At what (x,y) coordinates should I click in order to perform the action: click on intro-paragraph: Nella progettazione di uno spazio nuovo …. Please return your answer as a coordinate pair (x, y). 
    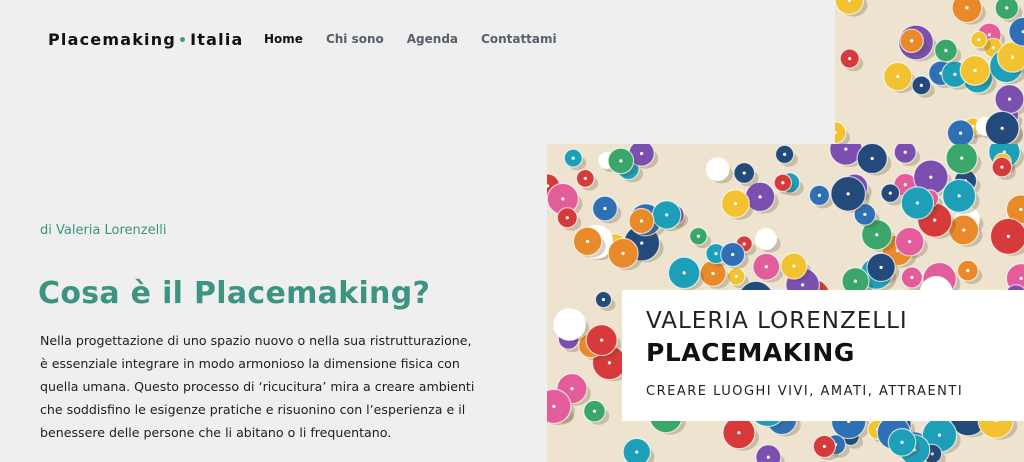
    Looking at the image, I should click on (257, 386).